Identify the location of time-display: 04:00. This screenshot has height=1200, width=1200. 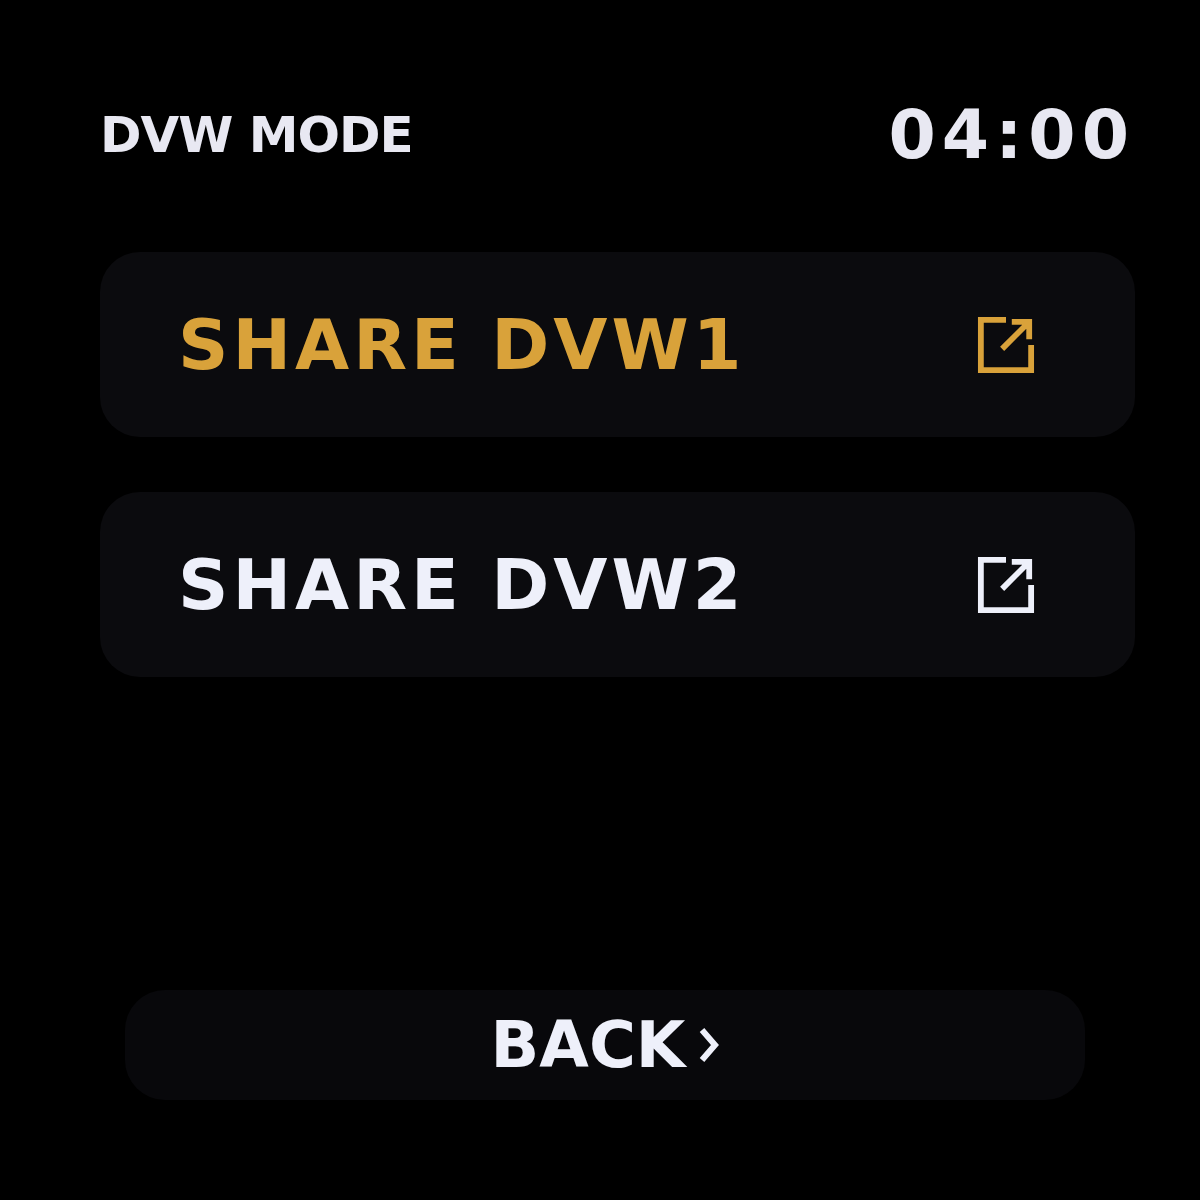
(1011, 134).